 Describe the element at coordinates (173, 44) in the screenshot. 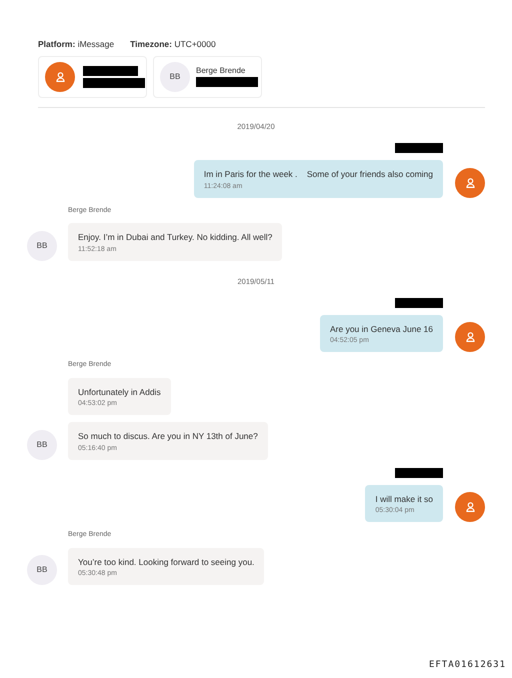

I see `timezone-info: Timezone: UTC+0000` at that location.